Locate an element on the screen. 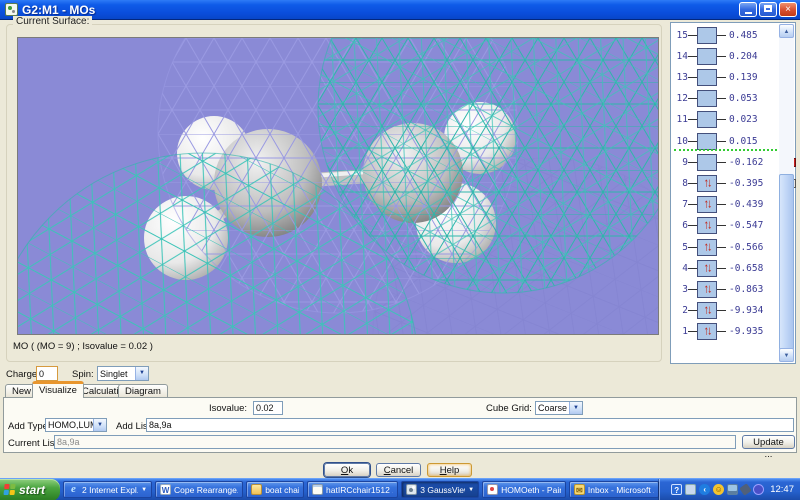  mo-row-1: 1 ↑ ↓ -9.935 is located at coordinates (725, 332).